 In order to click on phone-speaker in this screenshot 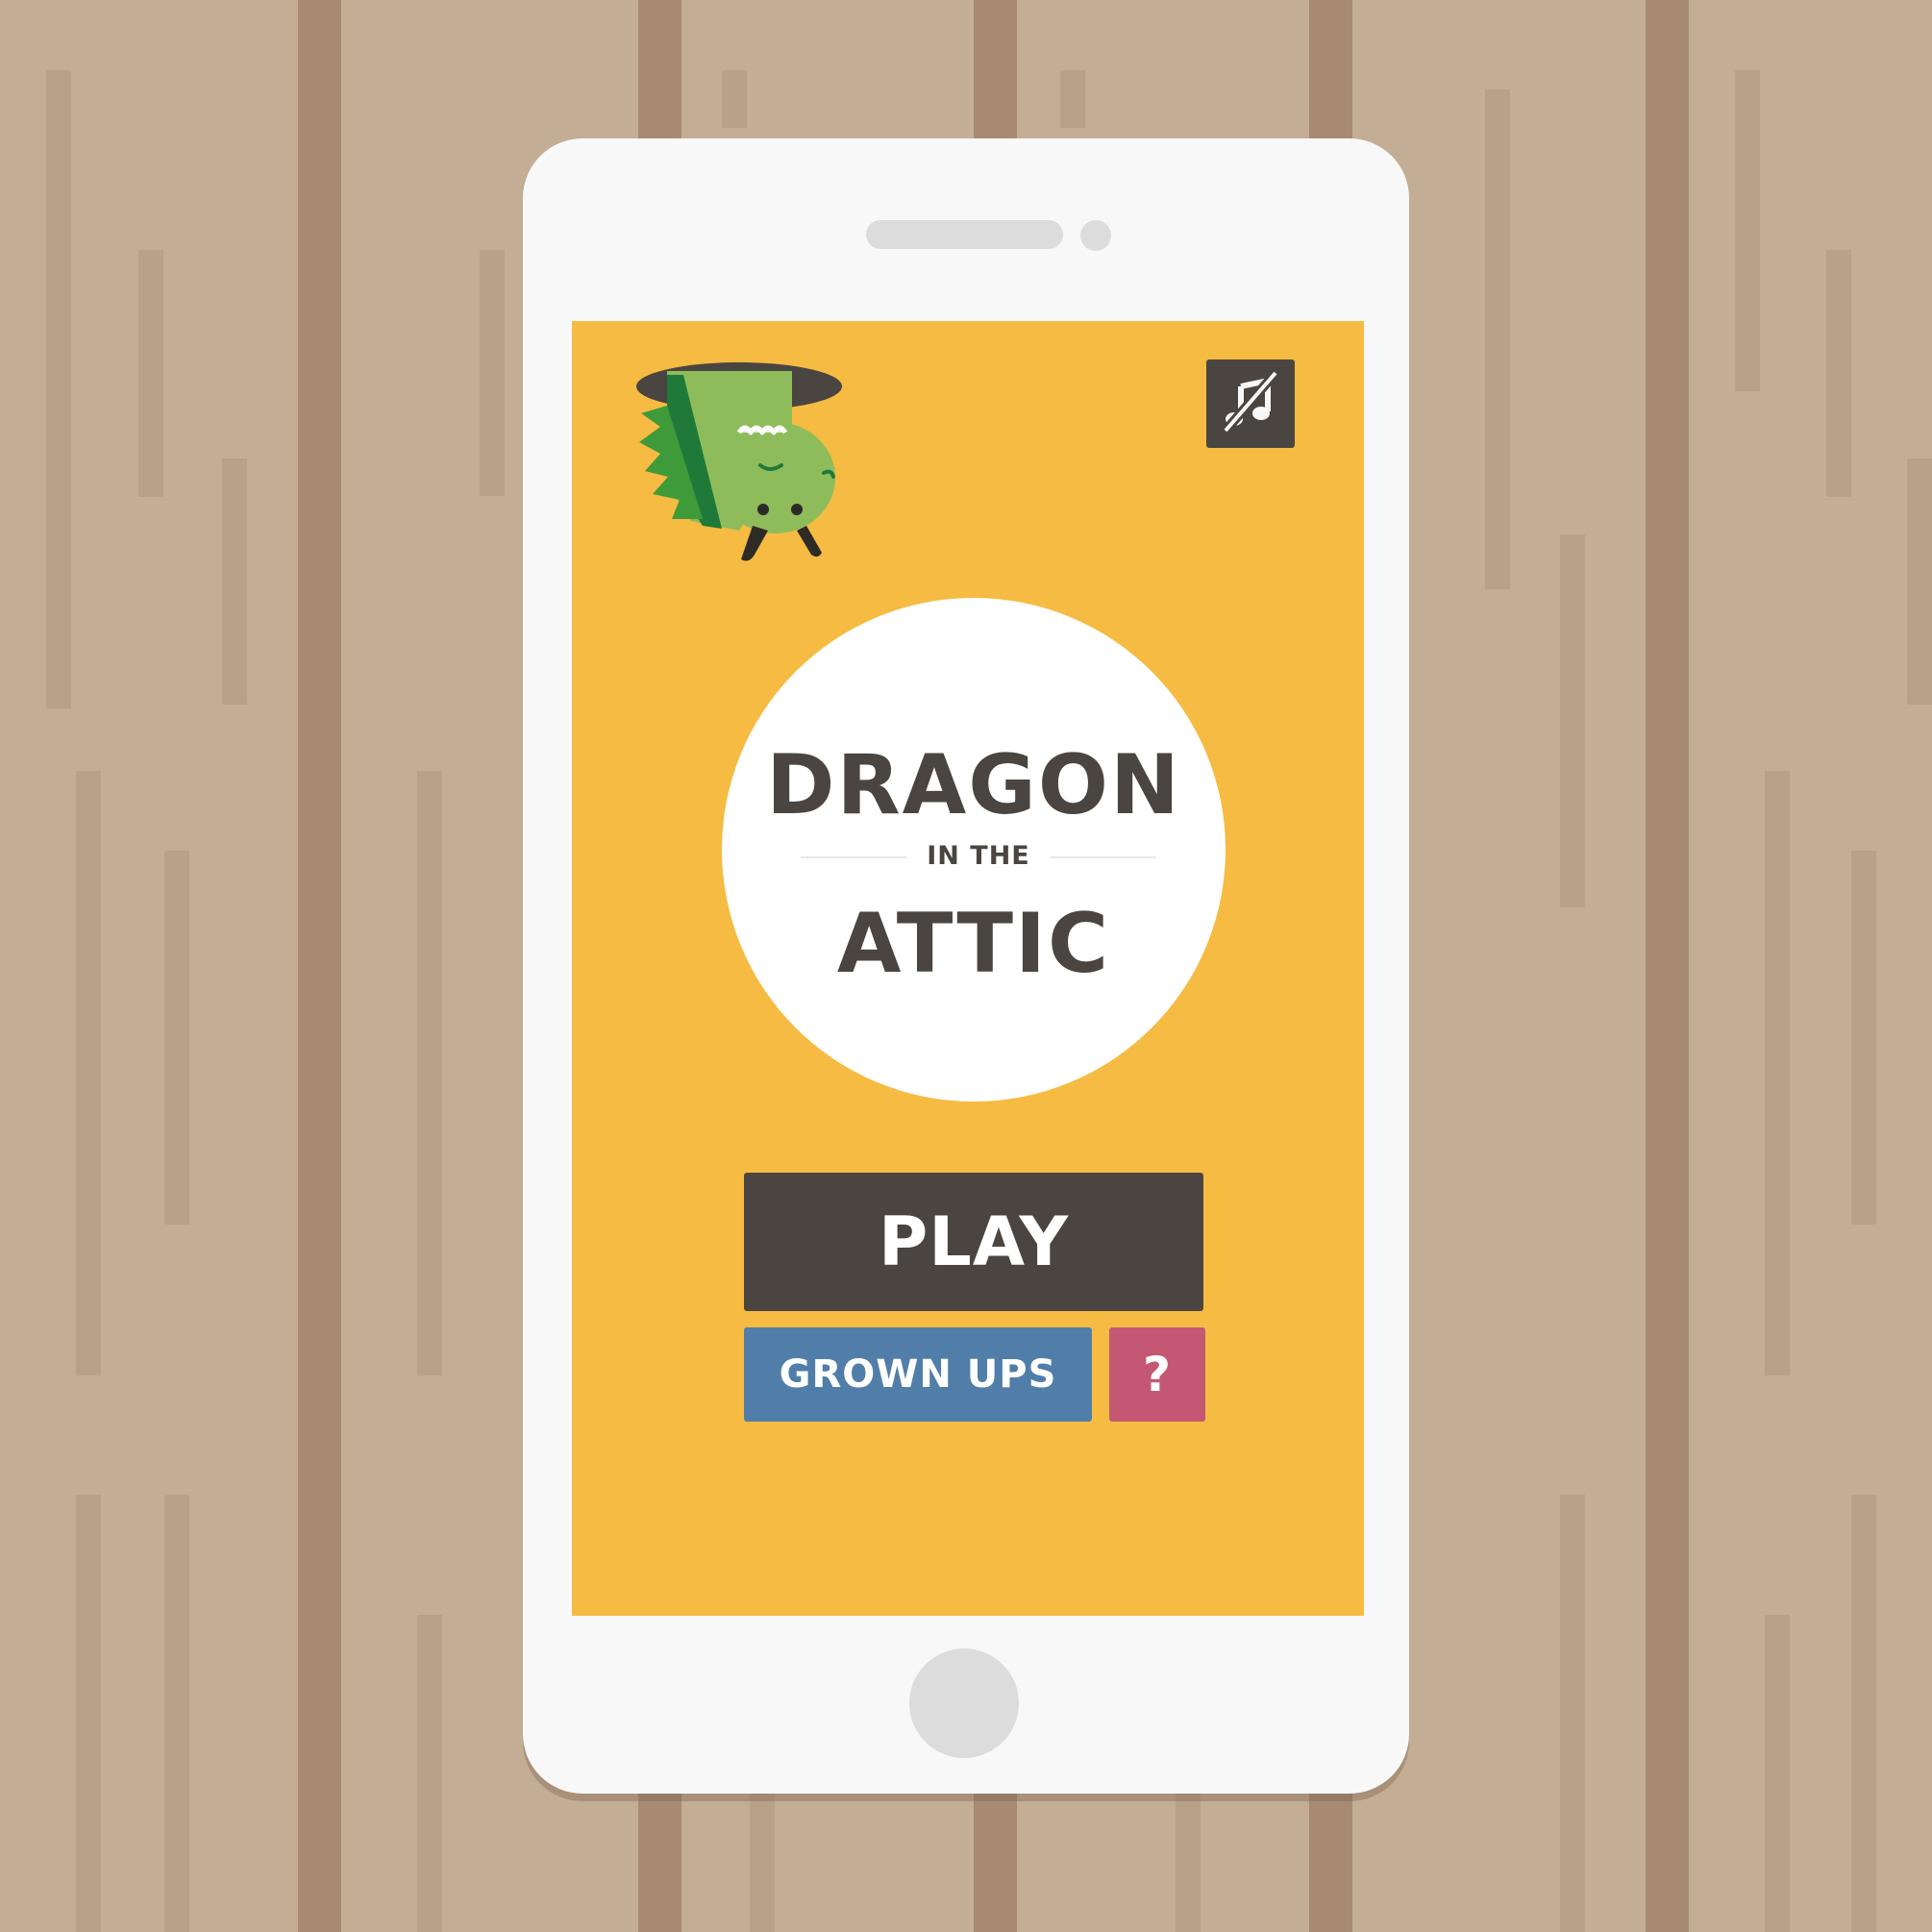, I will do `click(964, 235)`.